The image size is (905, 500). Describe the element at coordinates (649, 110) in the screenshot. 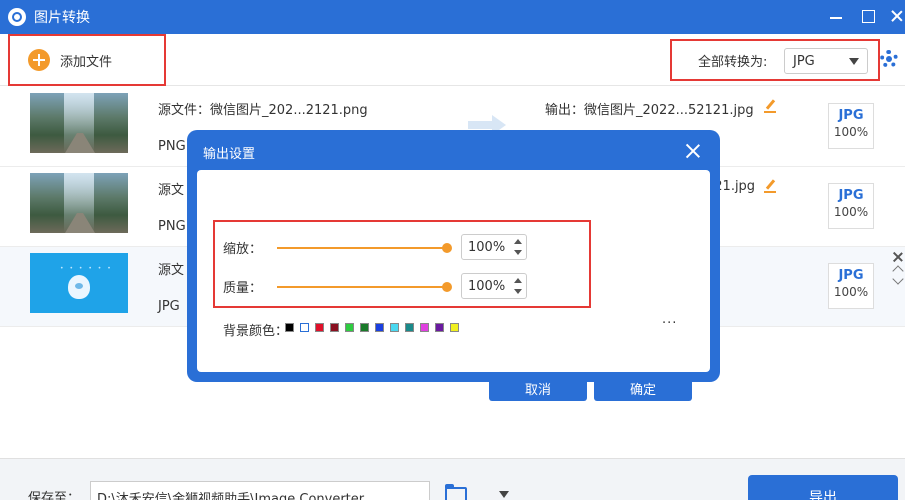

I see `output-file-name: 输出：微信图片_2022...52121.jpg` at that location.